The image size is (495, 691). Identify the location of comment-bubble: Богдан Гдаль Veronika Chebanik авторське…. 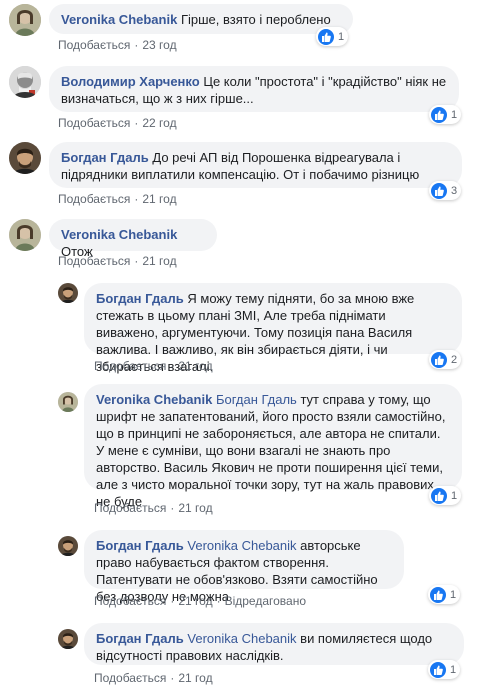
(244, 567).